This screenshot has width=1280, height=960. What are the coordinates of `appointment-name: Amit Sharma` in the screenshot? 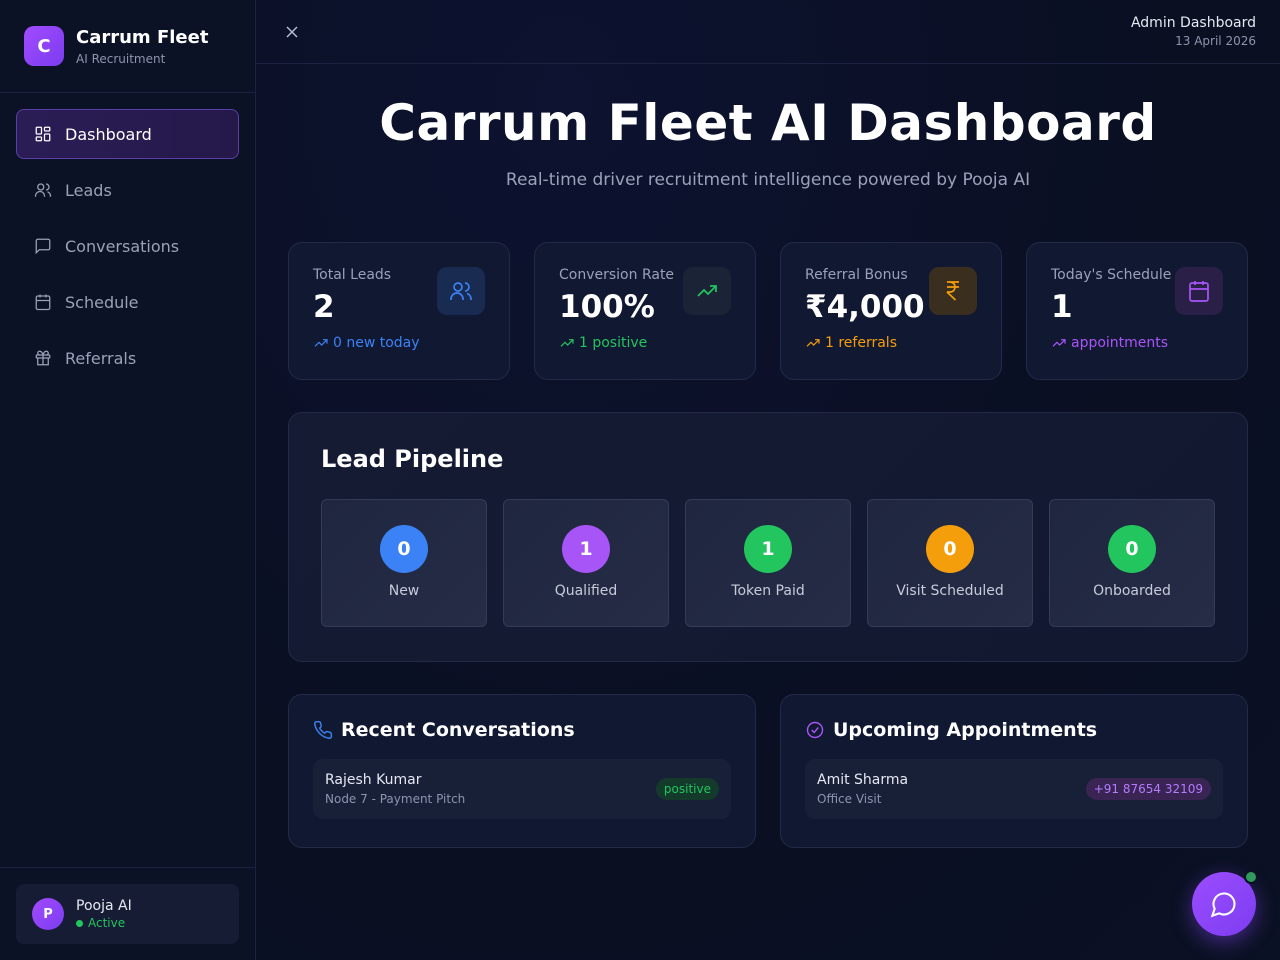 It's located at (863, 780).